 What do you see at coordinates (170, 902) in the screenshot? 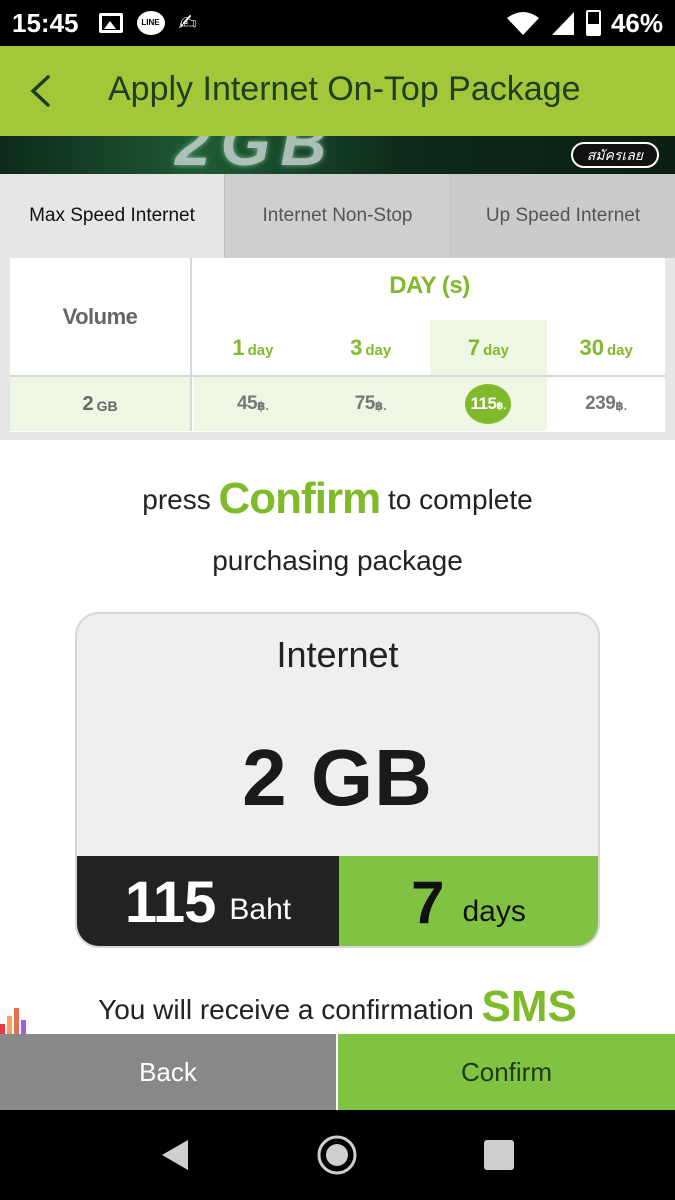
I see `card-price-value: 115` at bounding box center [170, 902].